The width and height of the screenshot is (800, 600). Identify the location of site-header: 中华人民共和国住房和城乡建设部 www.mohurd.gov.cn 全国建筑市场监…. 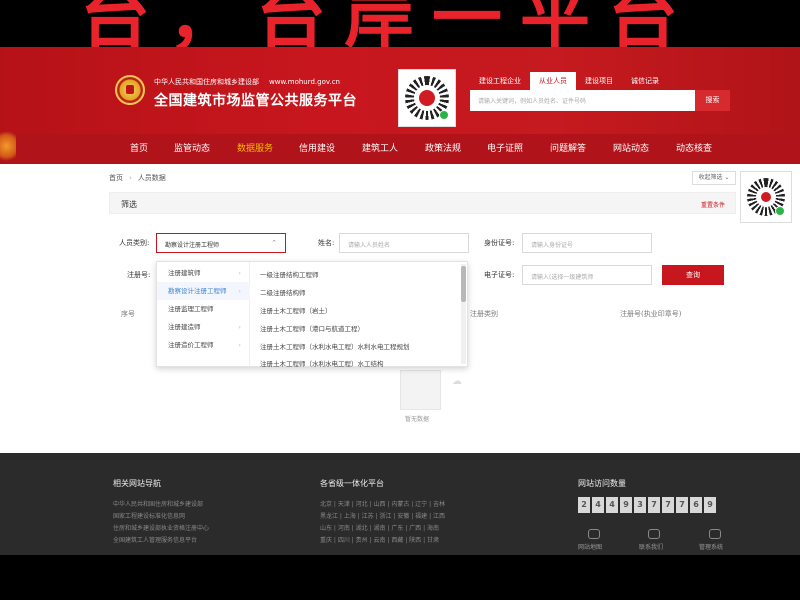
(400, 90).